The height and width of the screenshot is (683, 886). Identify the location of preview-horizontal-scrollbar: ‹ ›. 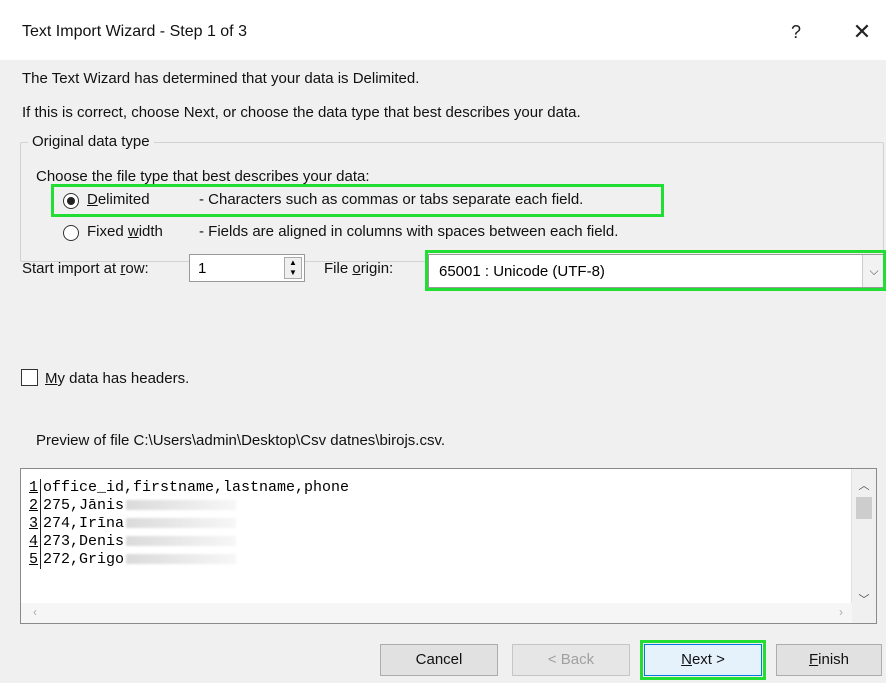
(436, 613).